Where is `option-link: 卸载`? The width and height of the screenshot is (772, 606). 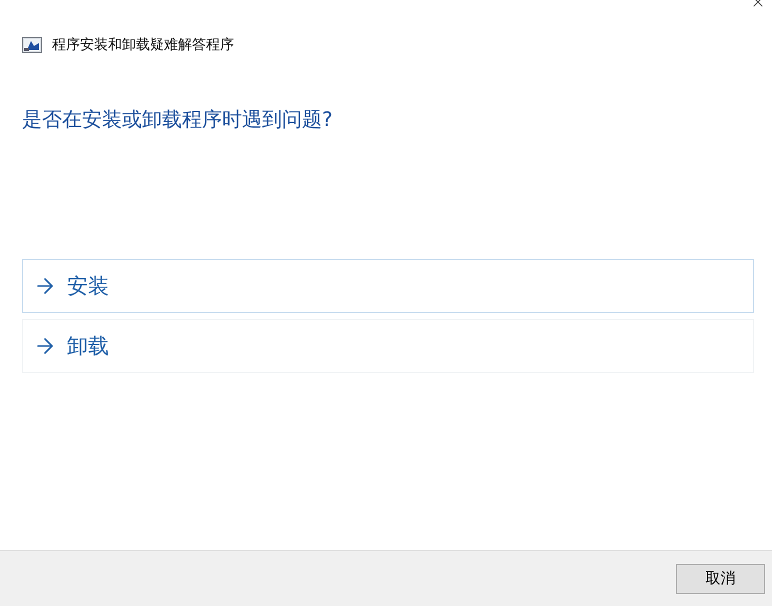
option-link: 卸载 is located at coordinates (388, 346).